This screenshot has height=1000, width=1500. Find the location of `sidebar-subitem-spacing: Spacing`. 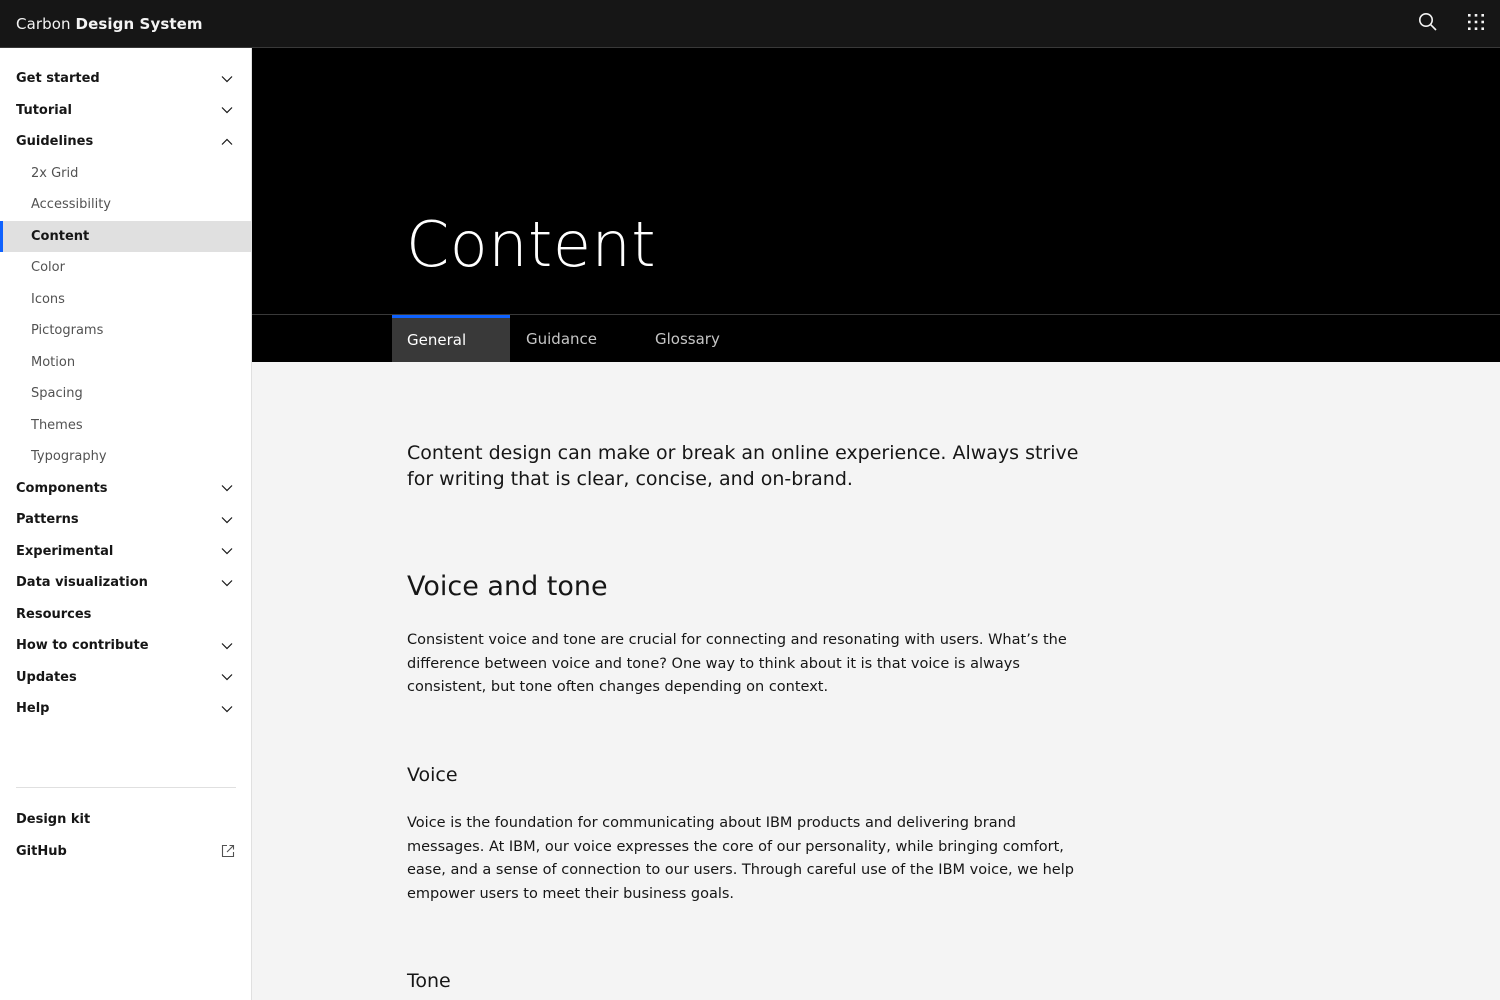

sidebar-subitem-spacing: Spacing is located at coordinates (125, 394).